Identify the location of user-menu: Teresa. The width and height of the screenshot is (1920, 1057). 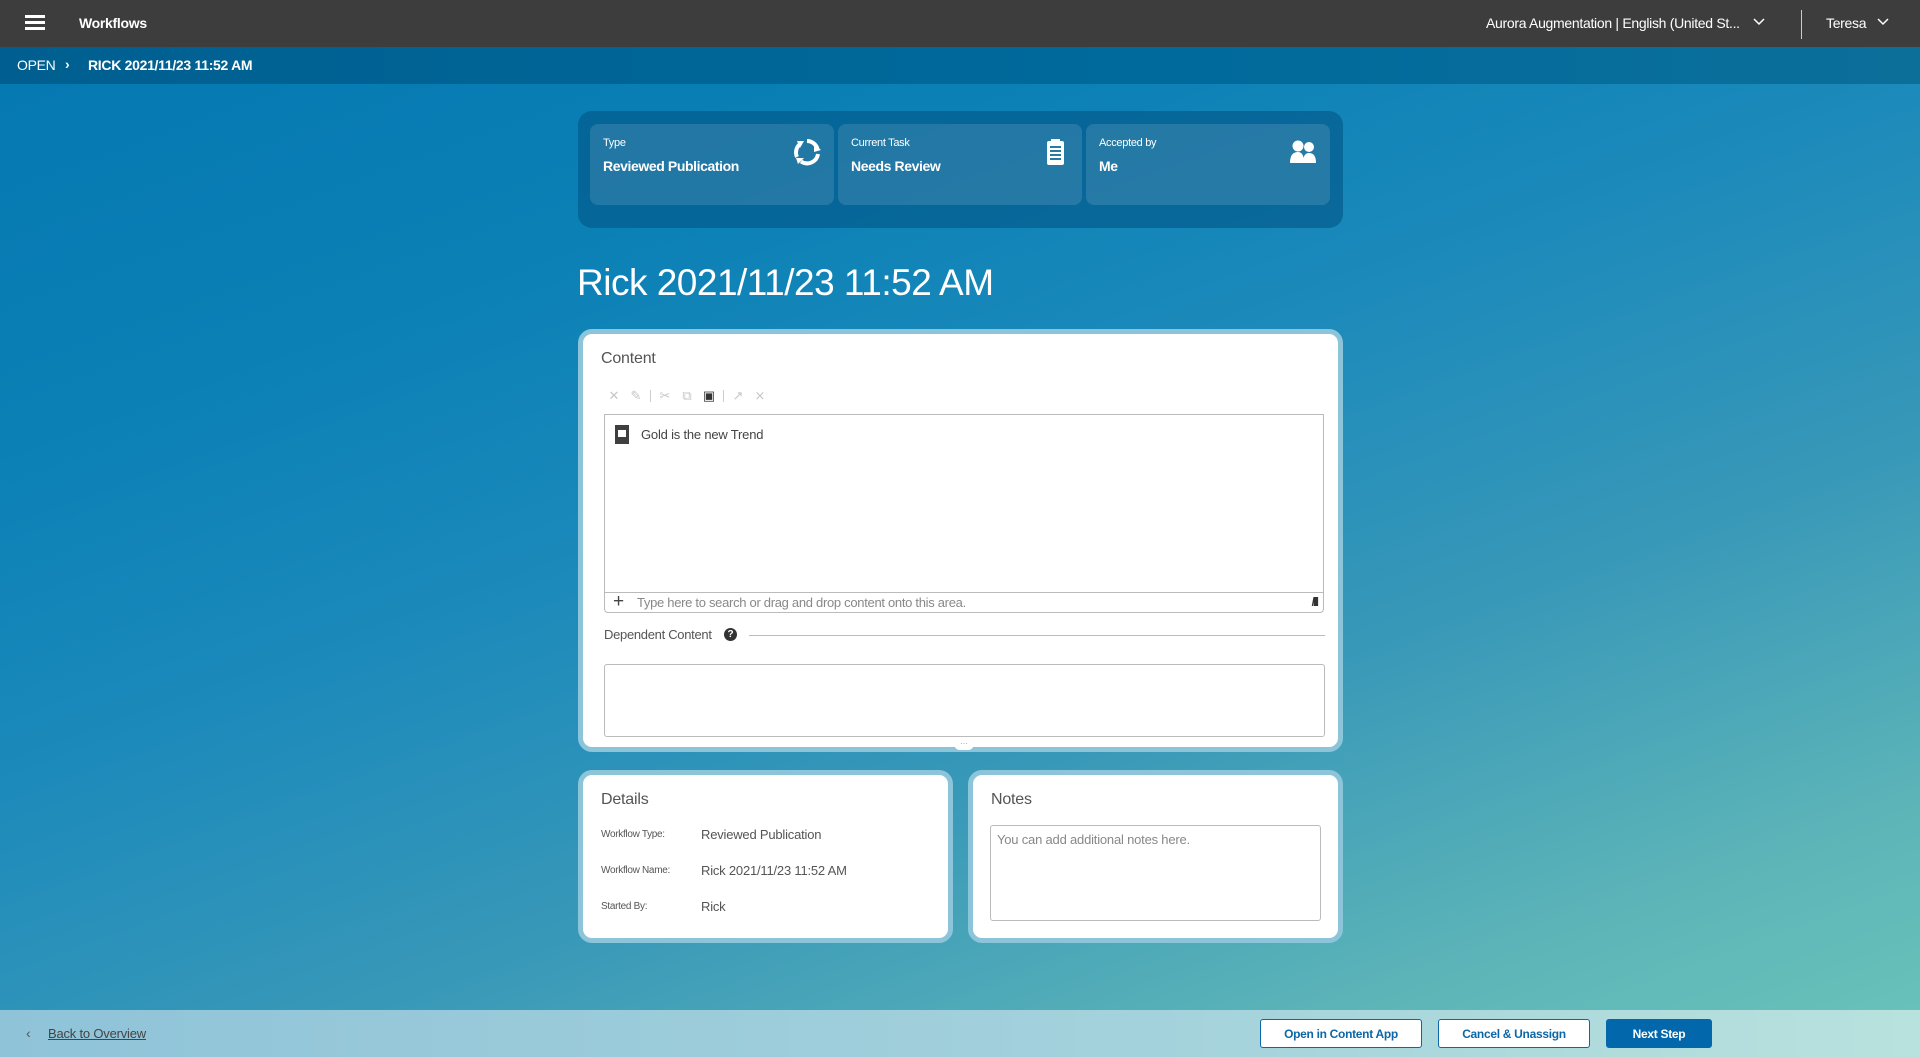
(1846, 23).